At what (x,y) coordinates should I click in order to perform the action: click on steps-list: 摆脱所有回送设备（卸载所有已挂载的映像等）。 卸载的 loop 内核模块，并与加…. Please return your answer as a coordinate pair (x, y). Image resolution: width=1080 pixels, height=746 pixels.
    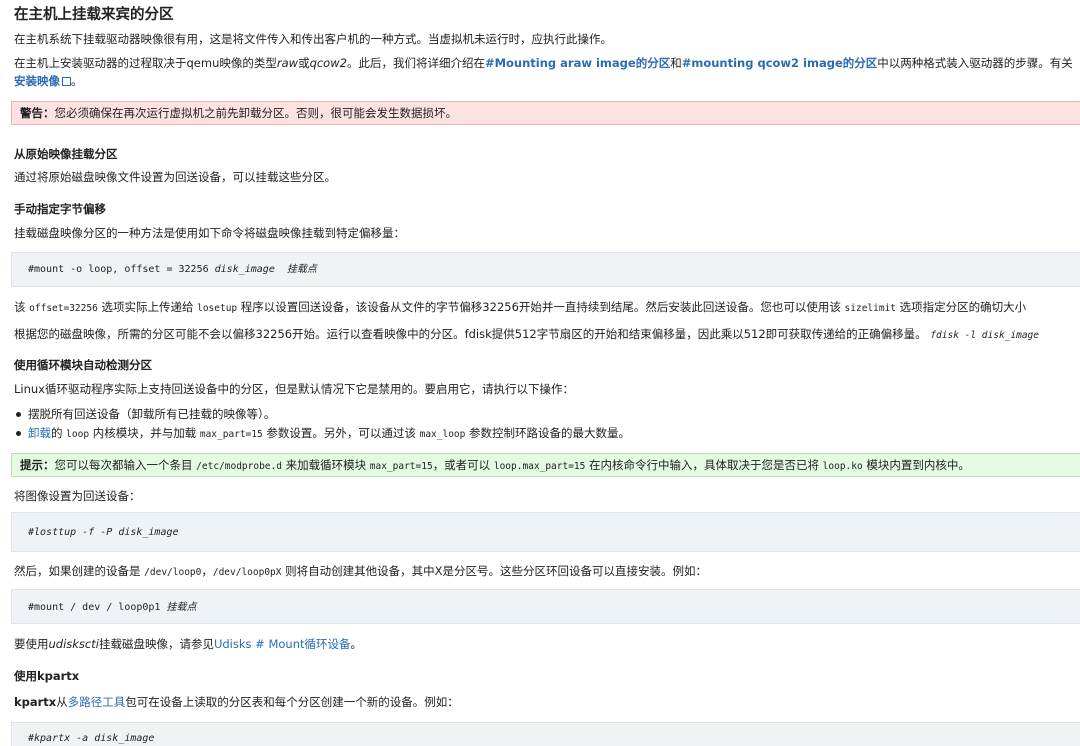
    Looking at the image, I should click on (322, 424).